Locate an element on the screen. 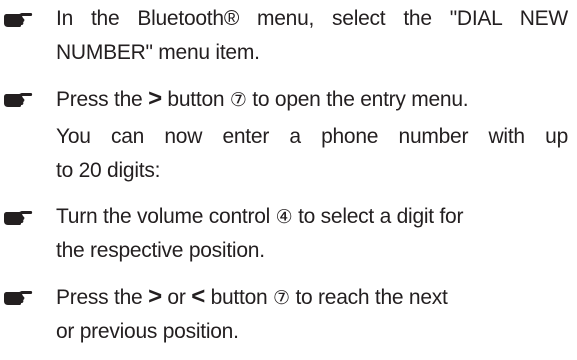 Image resolution: width=577 pixels, height=360 pixels. step-text: to reach the next is located at coordinates (371, 297).